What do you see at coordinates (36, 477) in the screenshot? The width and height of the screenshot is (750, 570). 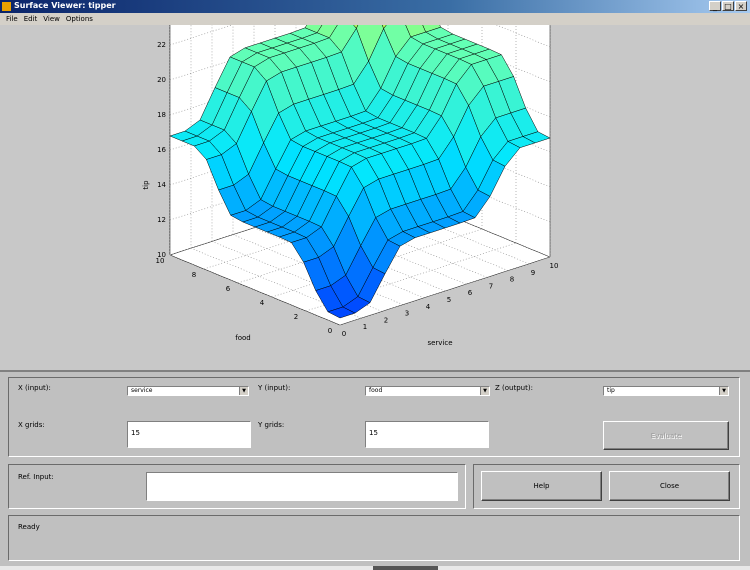 I see `ref-input-label: Ref. Input:` at bounding box center [36, 477].